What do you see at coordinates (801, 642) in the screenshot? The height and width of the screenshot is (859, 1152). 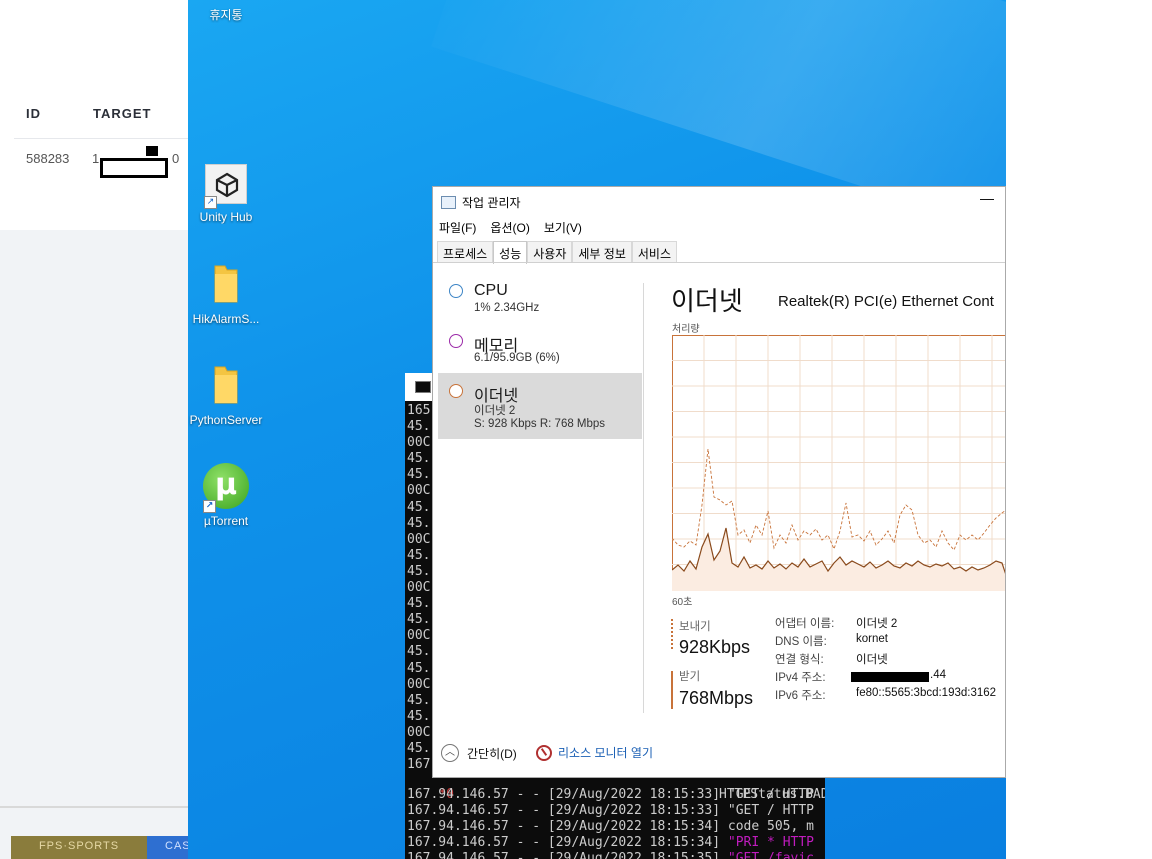 I see `prop-key: DNS 이름:` at bounding box center [801, 642].